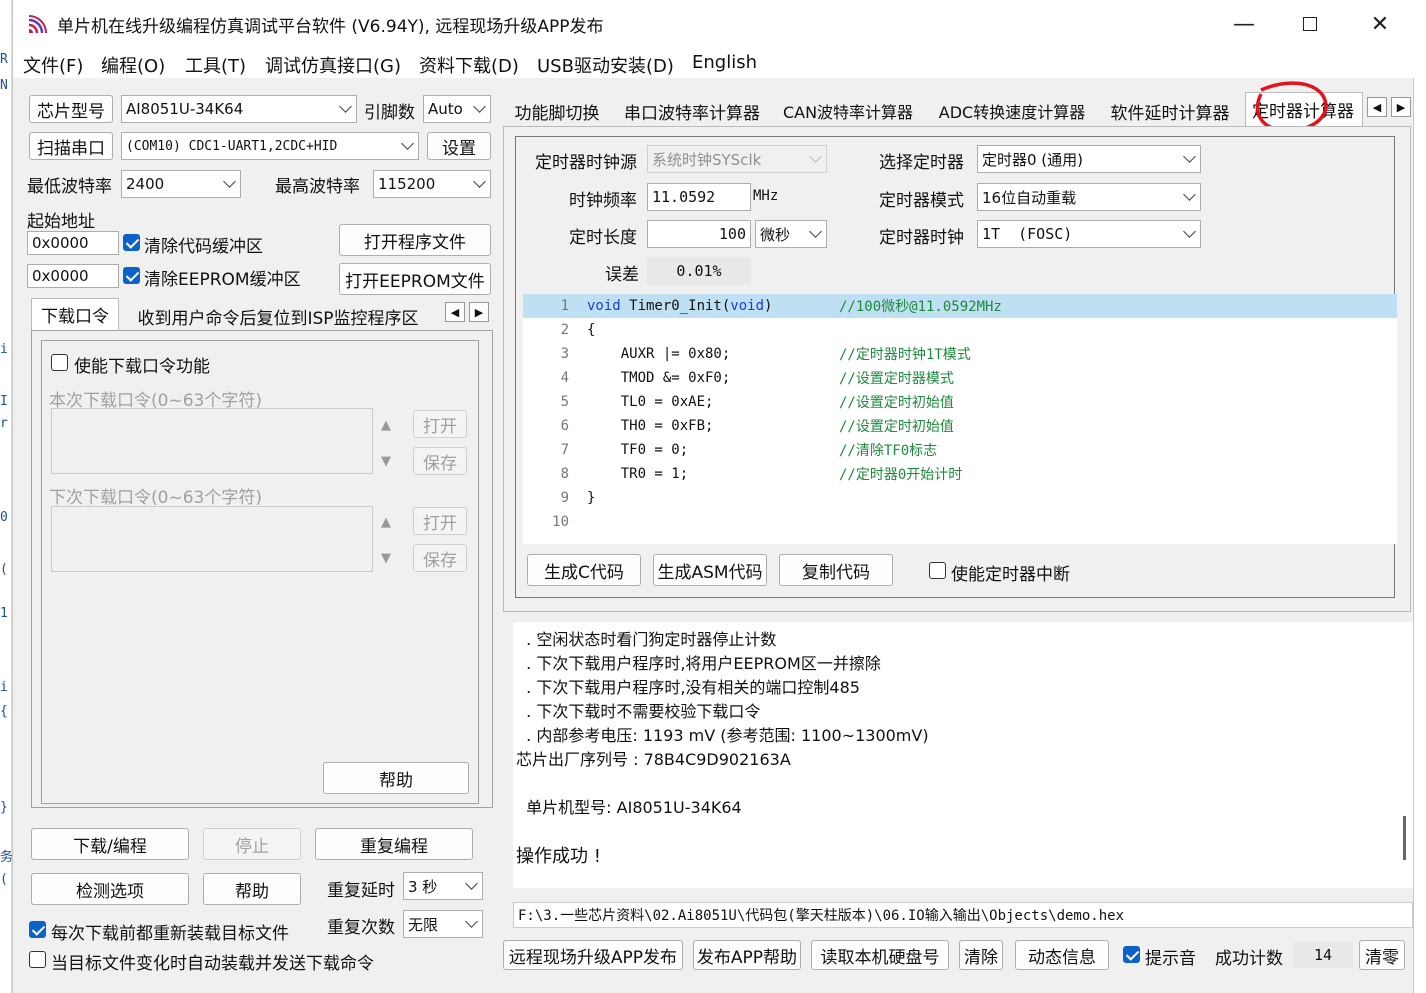 The height and width of the screenshot is (993, 1426). Describe the element at coordinates (737, 159) in the screenshot. I see `clock-source-select: 系统时钟SYSclk` at that location.